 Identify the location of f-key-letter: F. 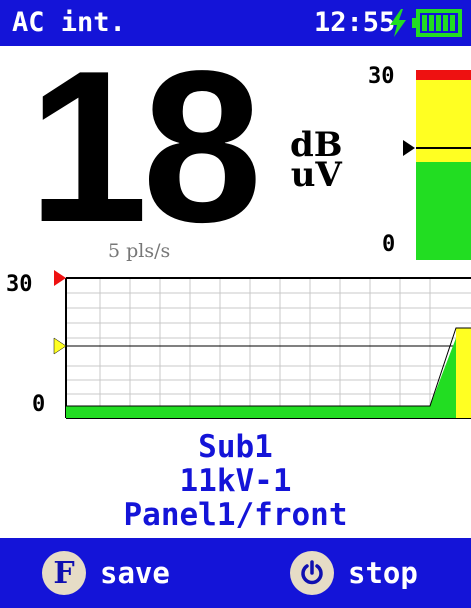
(64, 573).